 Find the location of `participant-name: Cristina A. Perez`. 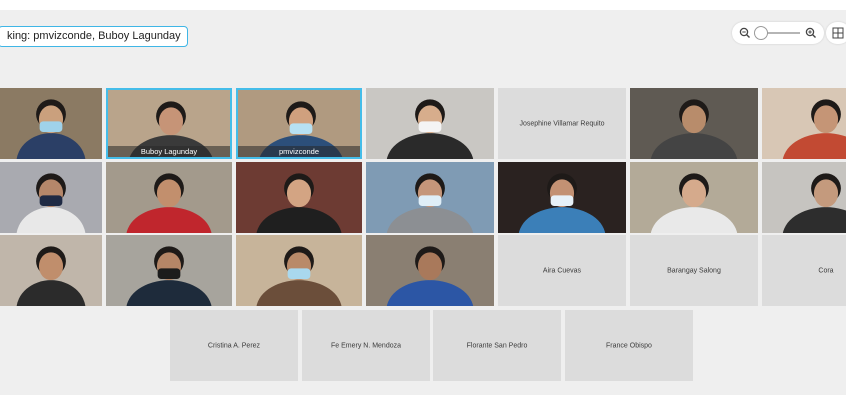

participant-name: Cristina A. Perez is located at coordinates (234, 345).